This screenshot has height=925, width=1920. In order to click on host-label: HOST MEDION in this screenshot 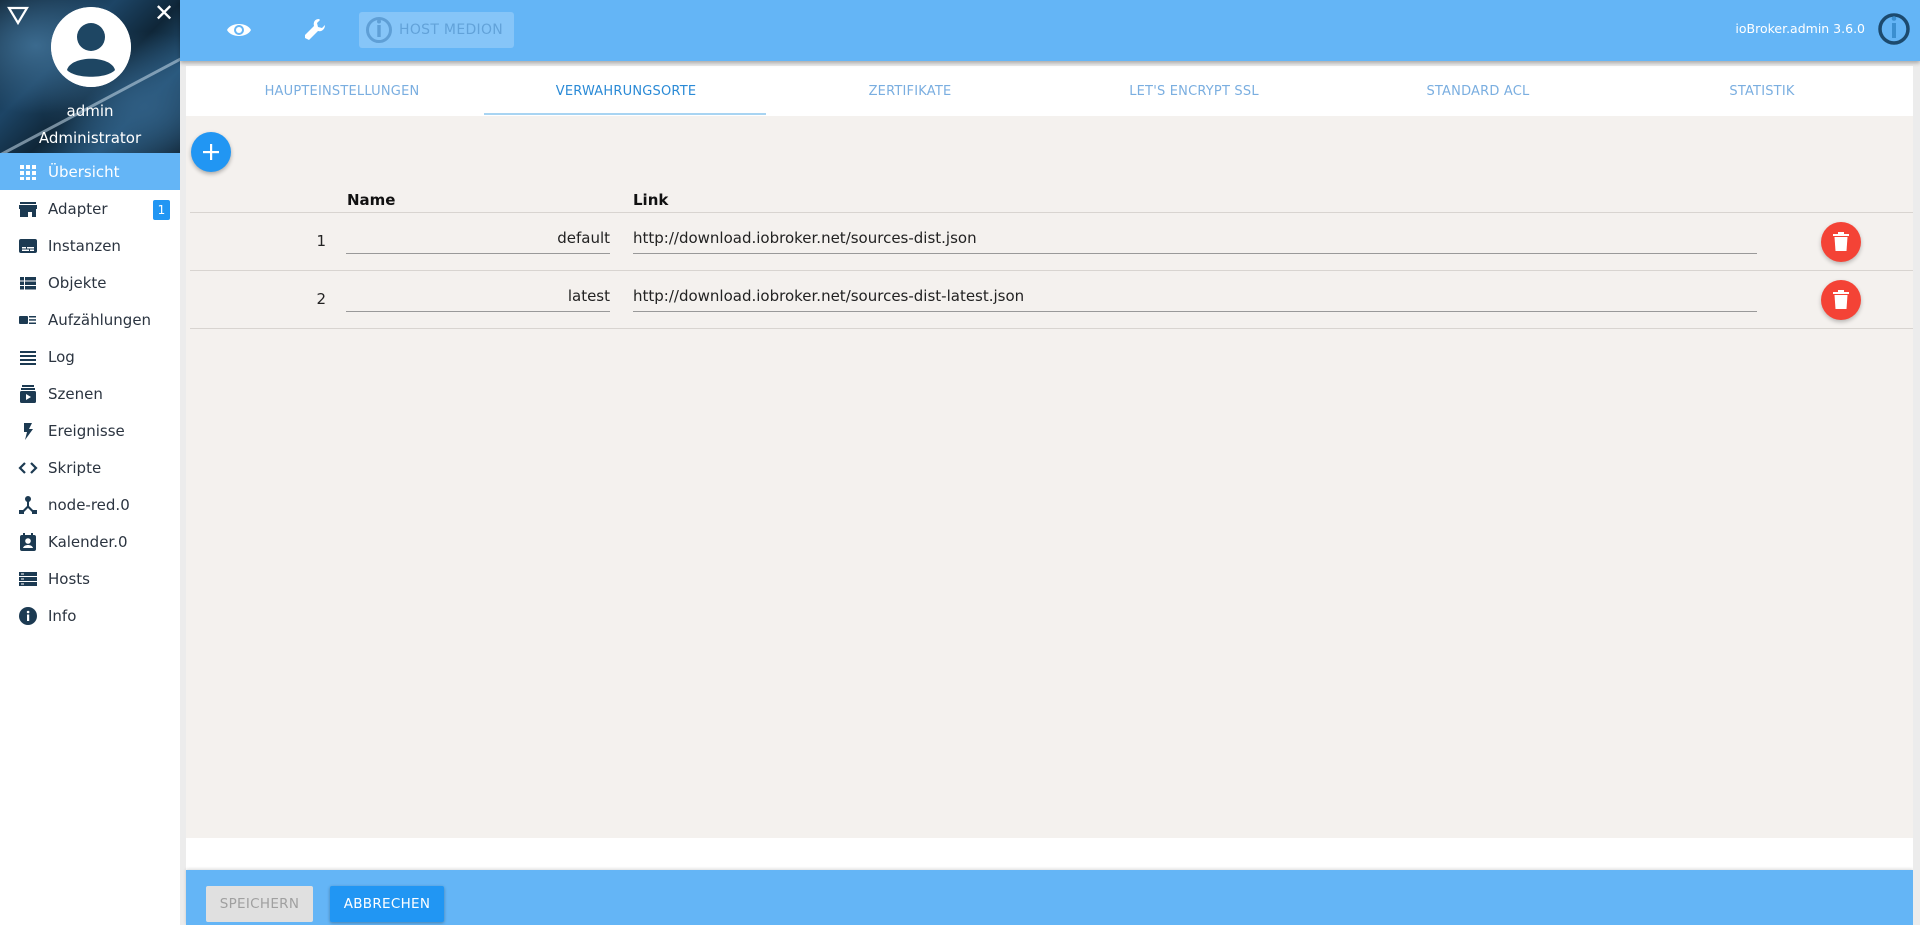, I will do `click(451, 30)`.